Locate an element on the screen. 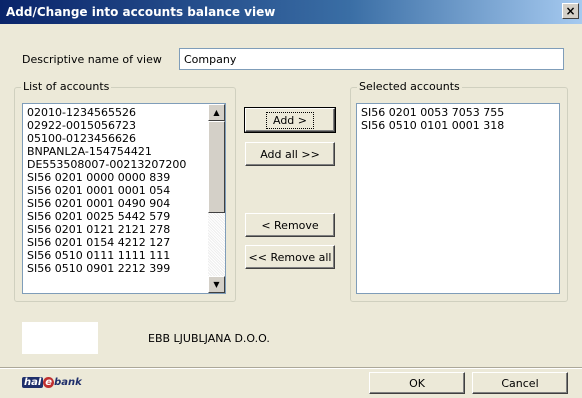 The width and height of the screenshot is (582, 398). list-item: SI56 0201 0121 2121 278 is located at coordinates (126, 229).